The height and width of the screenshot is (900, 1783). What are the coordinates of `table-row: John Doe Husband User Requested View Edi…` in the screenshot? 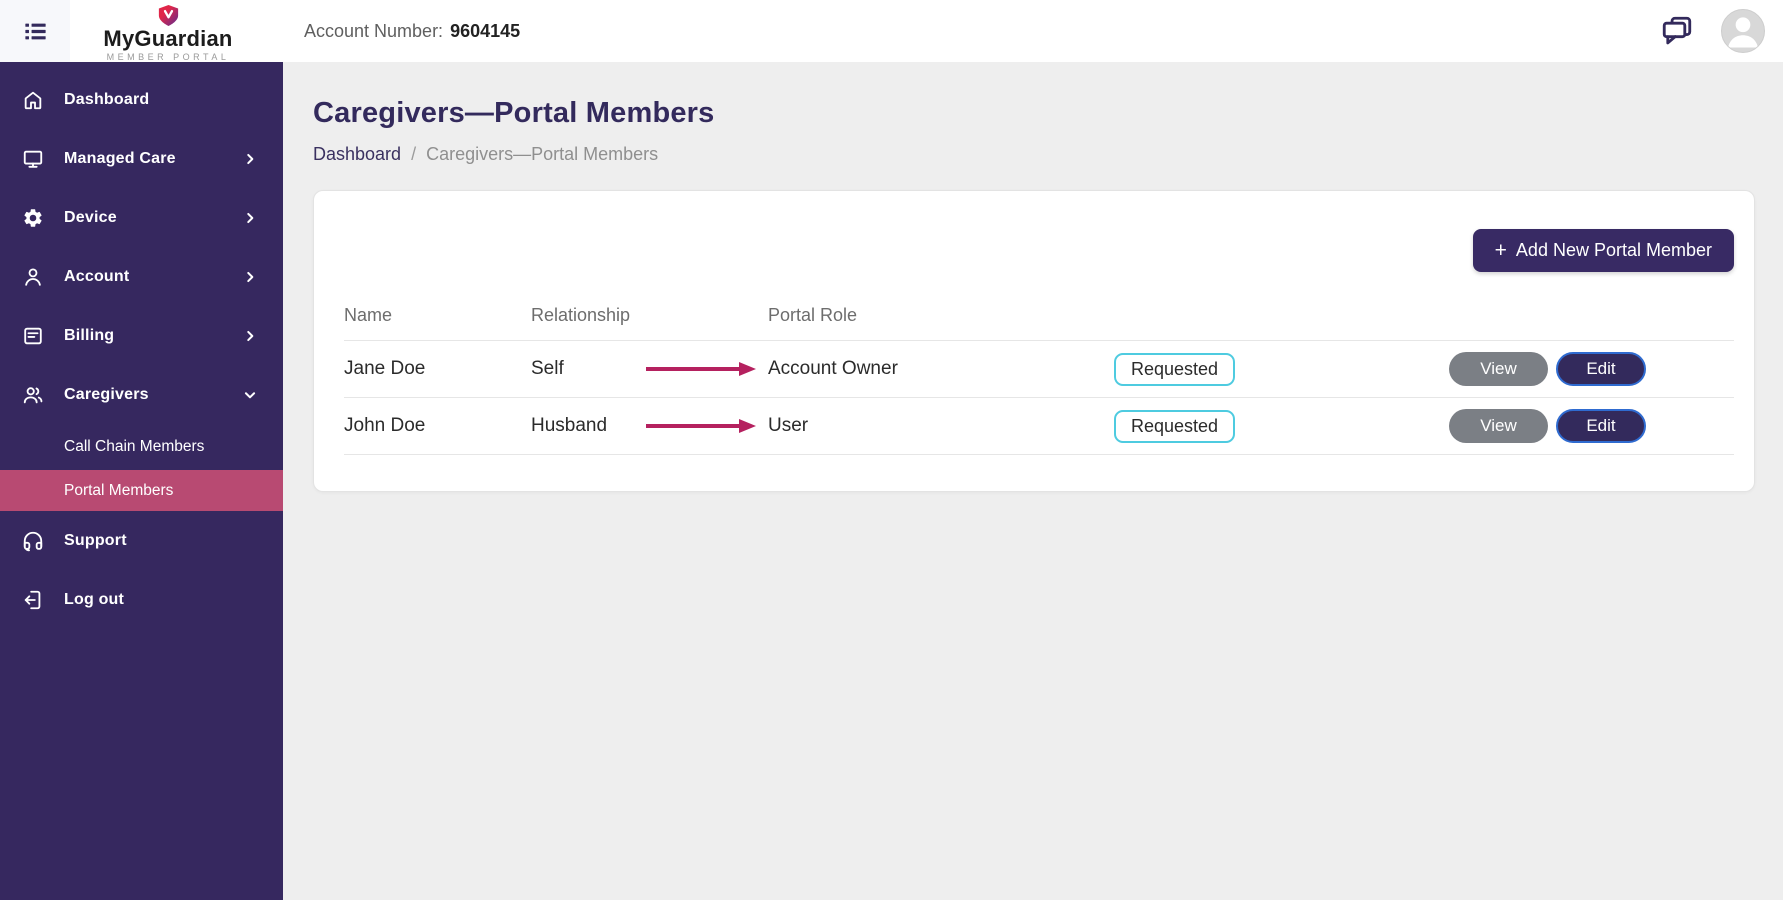 It's located at (1039, 426).